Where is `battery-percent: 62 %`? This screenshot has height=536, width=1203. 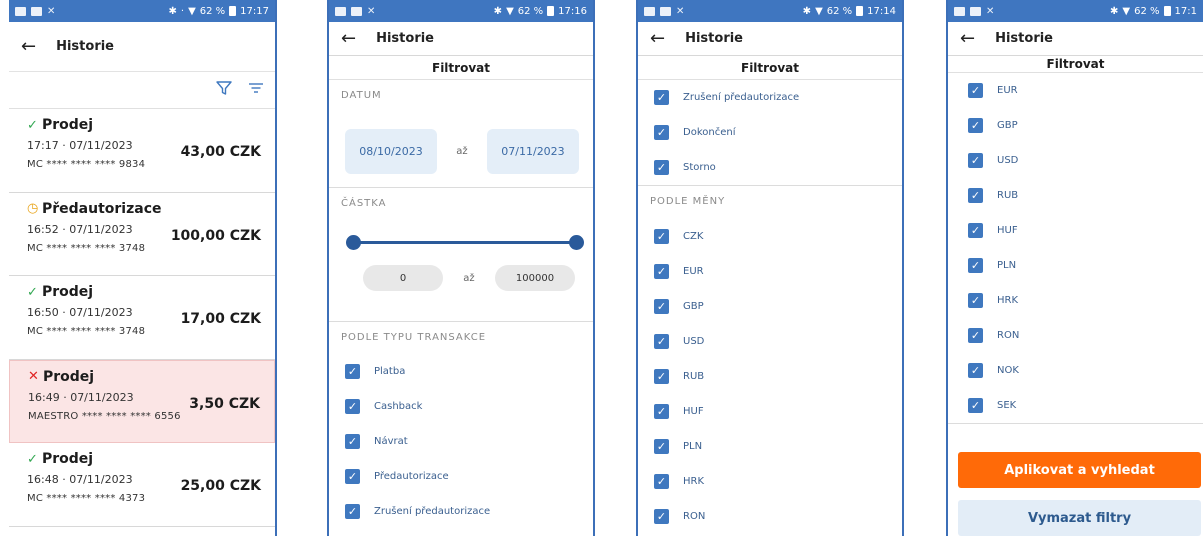 battery-percent: 62 % is located at coordinates (212, 11).